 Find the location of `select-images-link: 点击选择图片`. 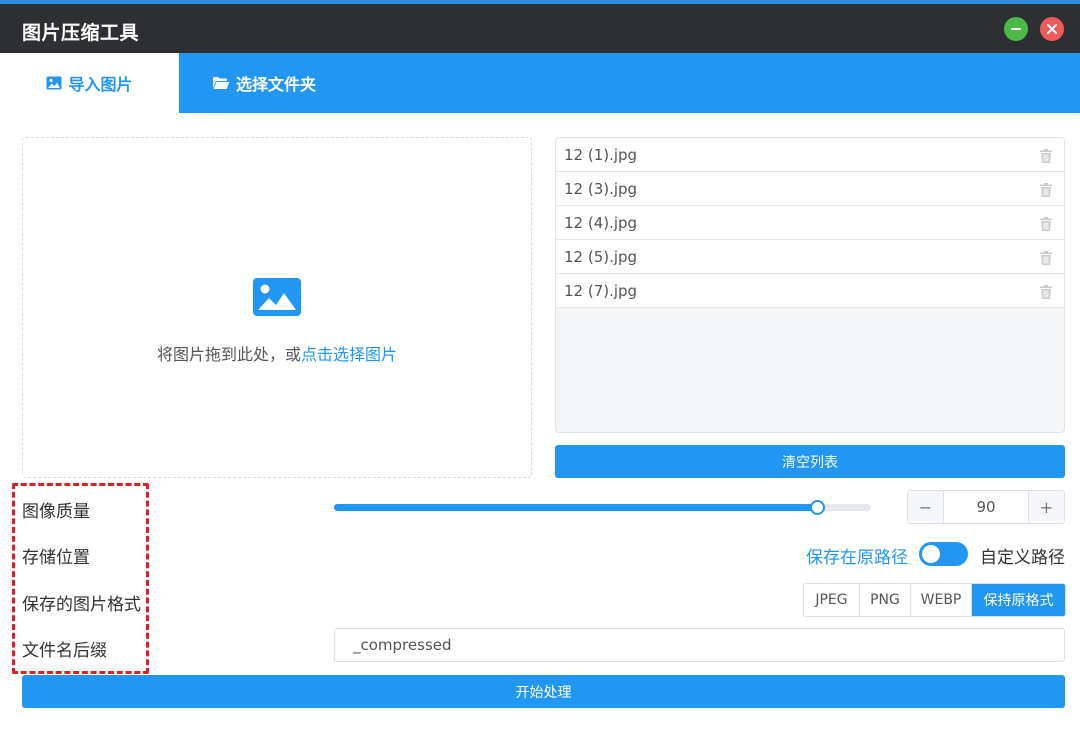

select-images-link: 点击选择图片 is located at coordinates (349, 354).